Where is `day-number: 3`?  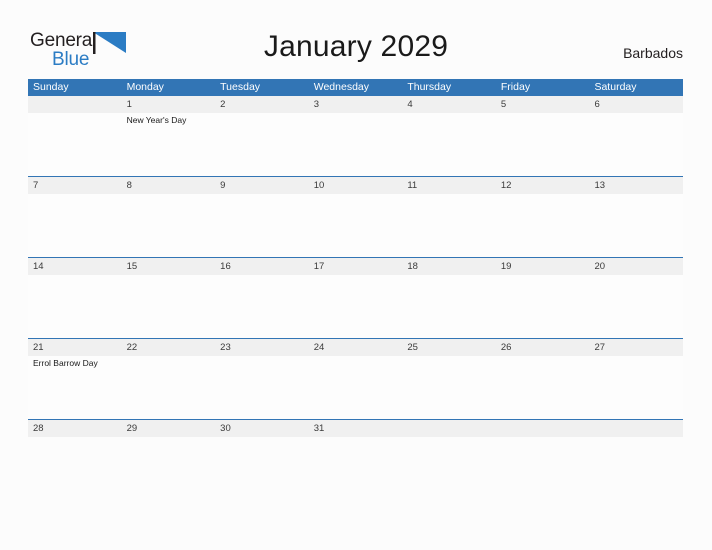
day-number: 3 is located at coordinates (356, 104).